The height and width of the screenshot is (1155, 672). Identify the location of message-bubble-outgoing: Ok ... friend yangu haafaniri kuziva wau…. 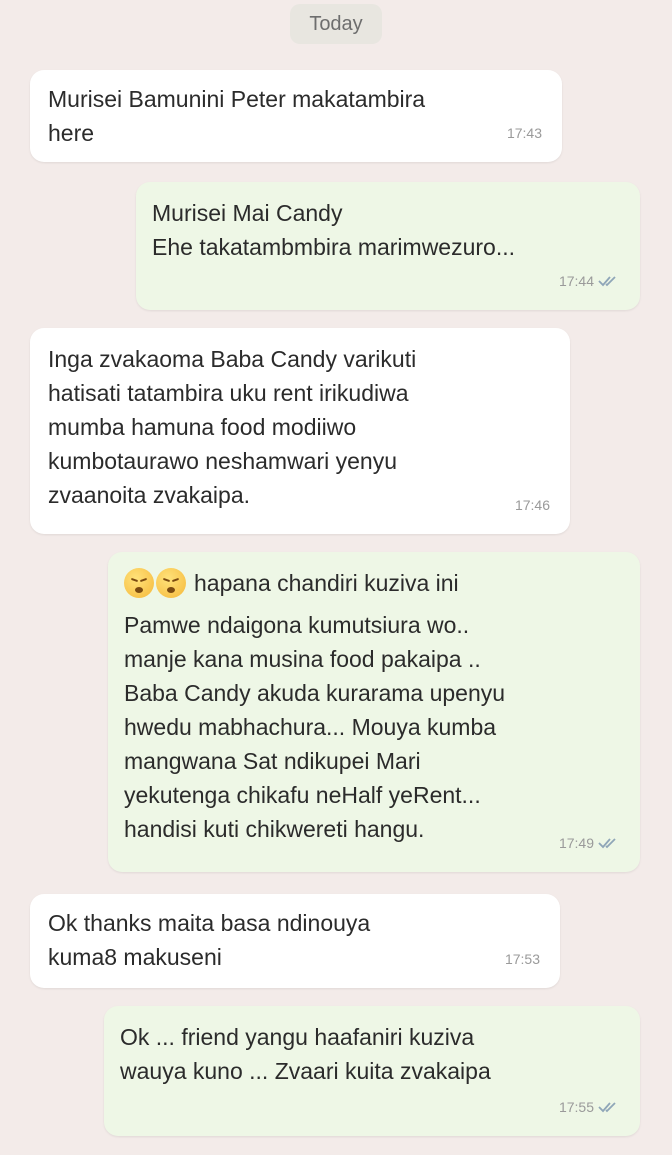
(372, 1071).